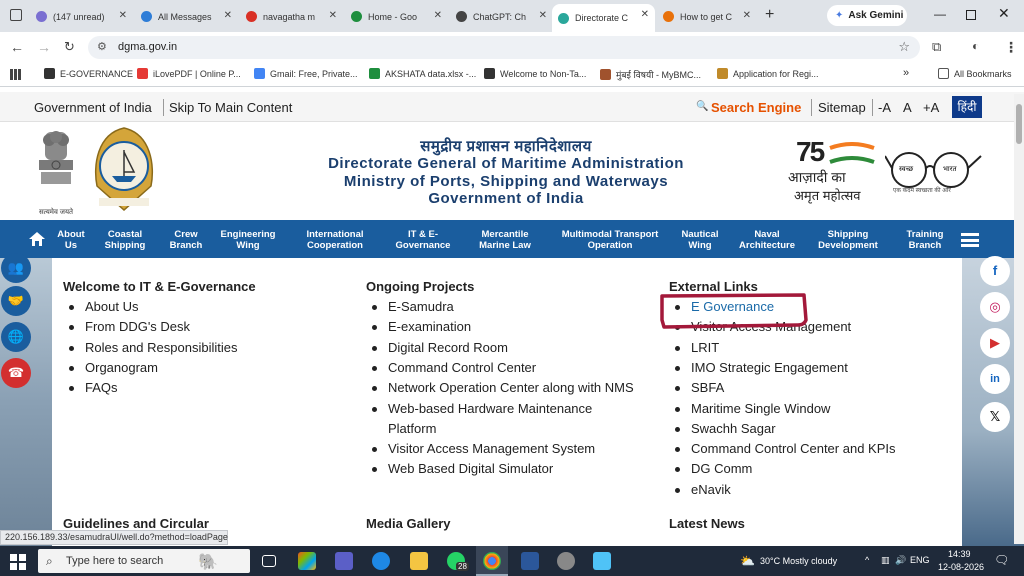 The image size is (1024, 576). Describe the element at coordinates (603, 18) in the screenshot. I see `browser-tab: Directorate C ✕` at that location.